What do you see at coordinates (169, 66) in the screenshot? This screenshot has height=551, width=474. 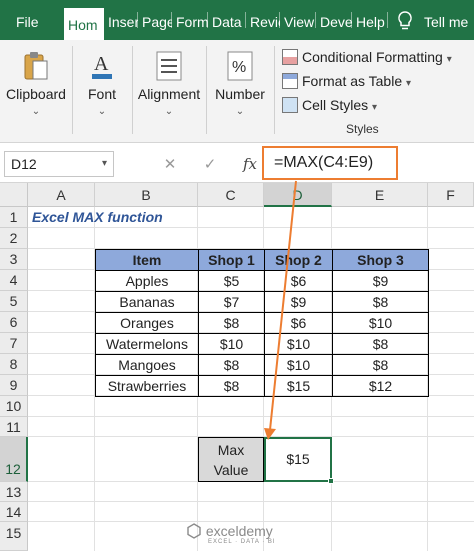 I see `align-icon` at bounding box center [169, 66].